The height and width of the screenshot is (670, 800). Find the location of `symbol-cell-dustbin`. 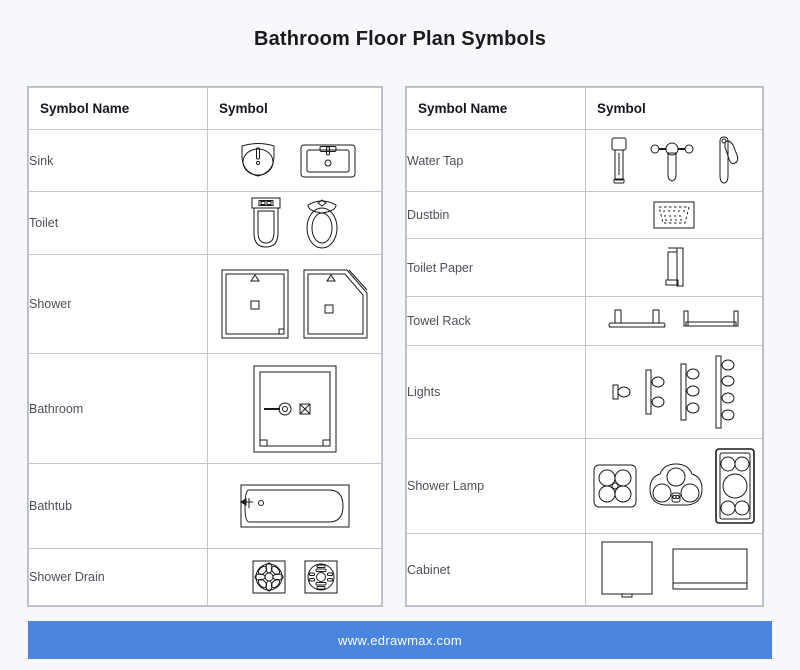

symbol-cell-dustbin is located at coordinates (674, 215).